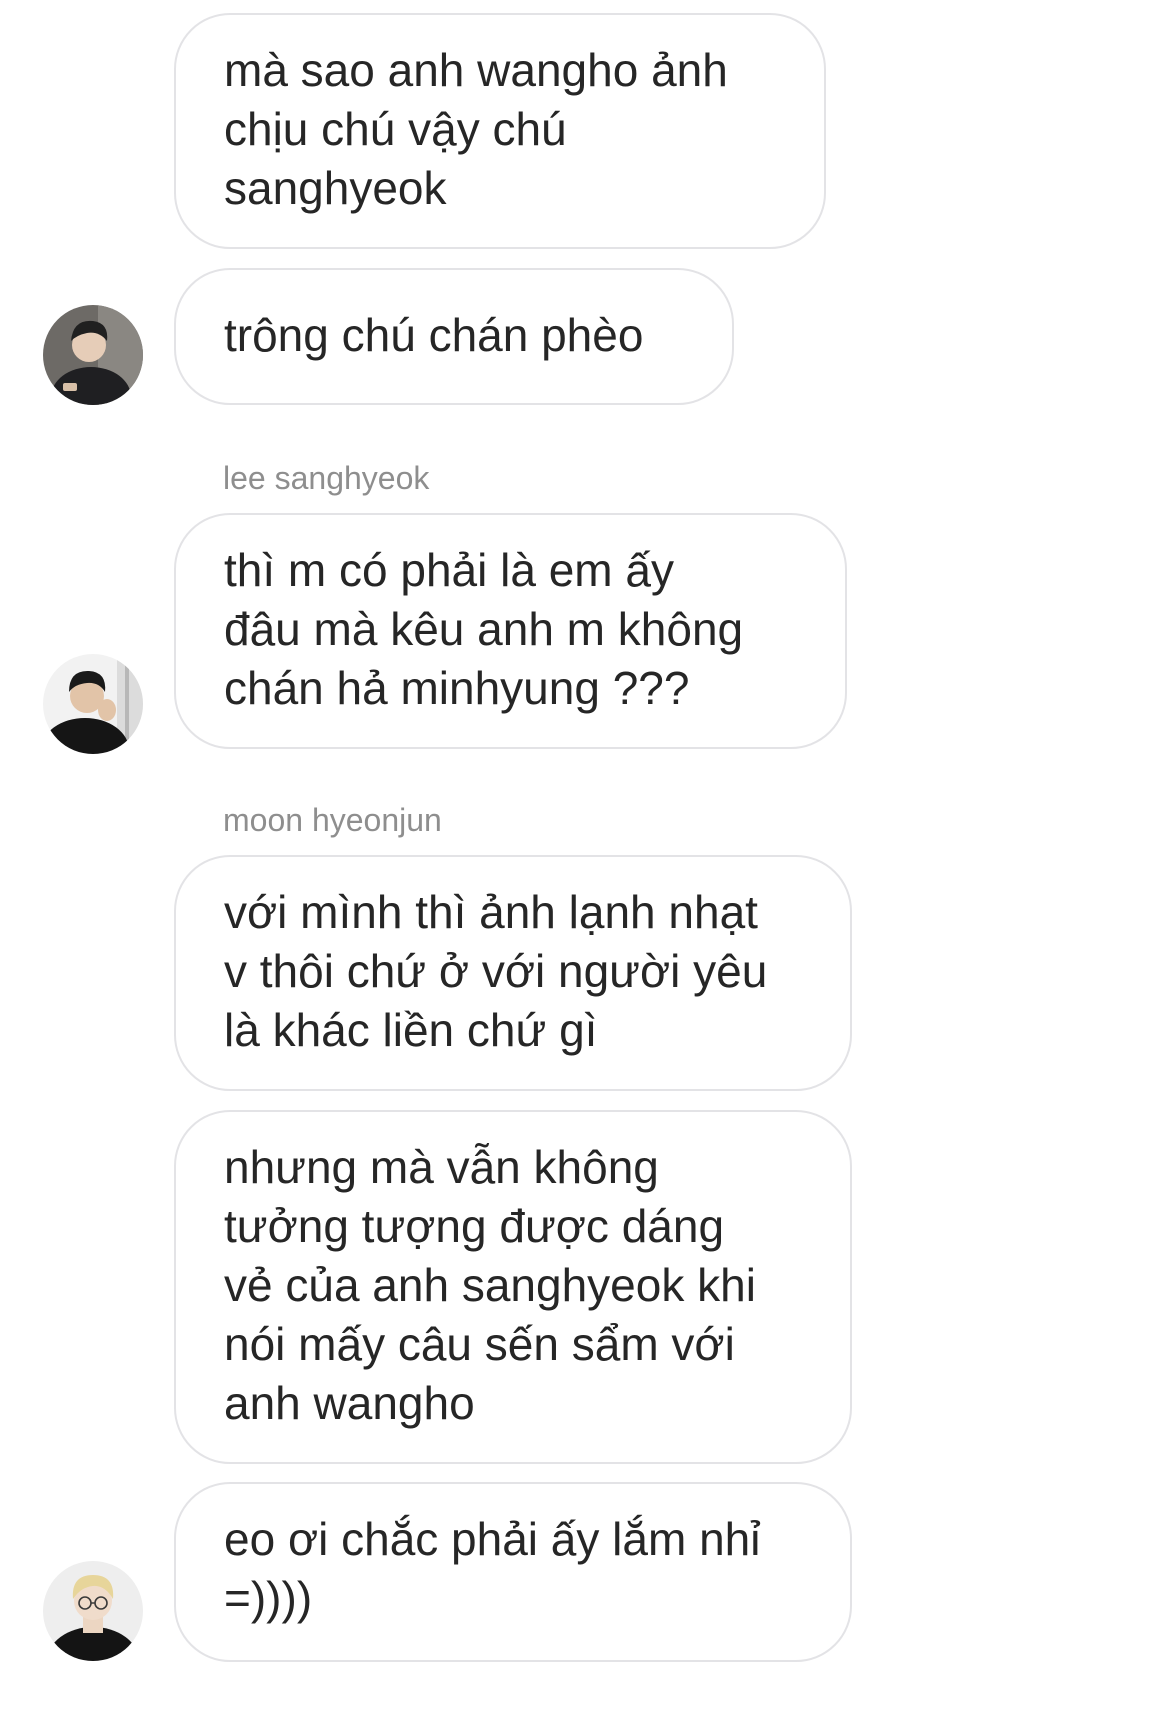  What do you see at coordinates (332, 820) in the screenshot?
I see `sender-name: moon hyeonjun` at bounding box center [332, 820].